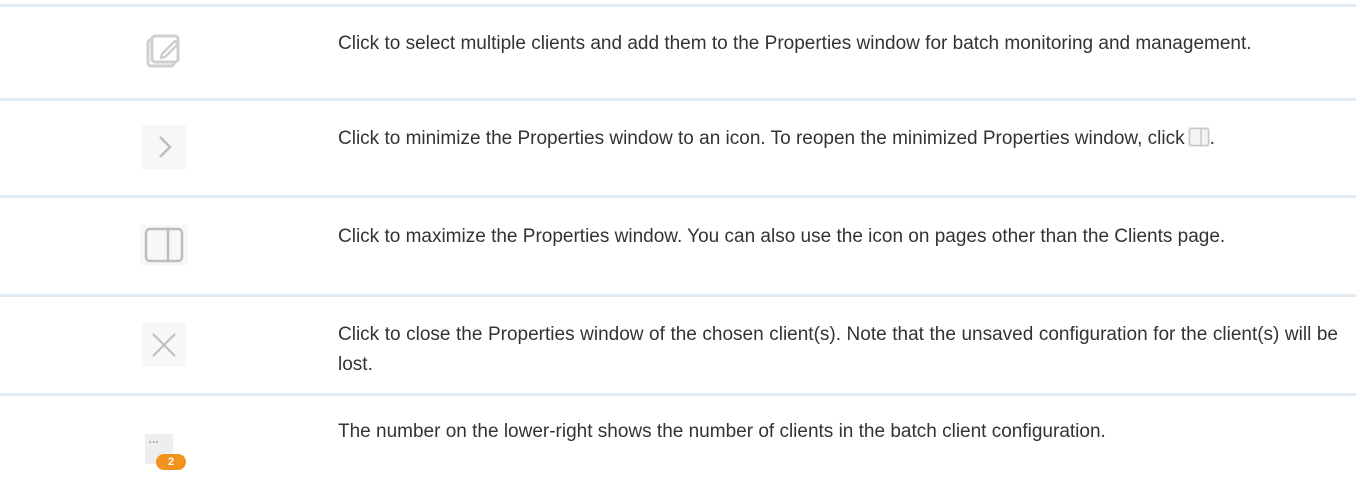 Image resolution: width=1356 pixels, height=504 pixels. Describe the element at coordinates (164, 452) in the screenshot. I see `batch-clients-icon: ··· 2` at that location.